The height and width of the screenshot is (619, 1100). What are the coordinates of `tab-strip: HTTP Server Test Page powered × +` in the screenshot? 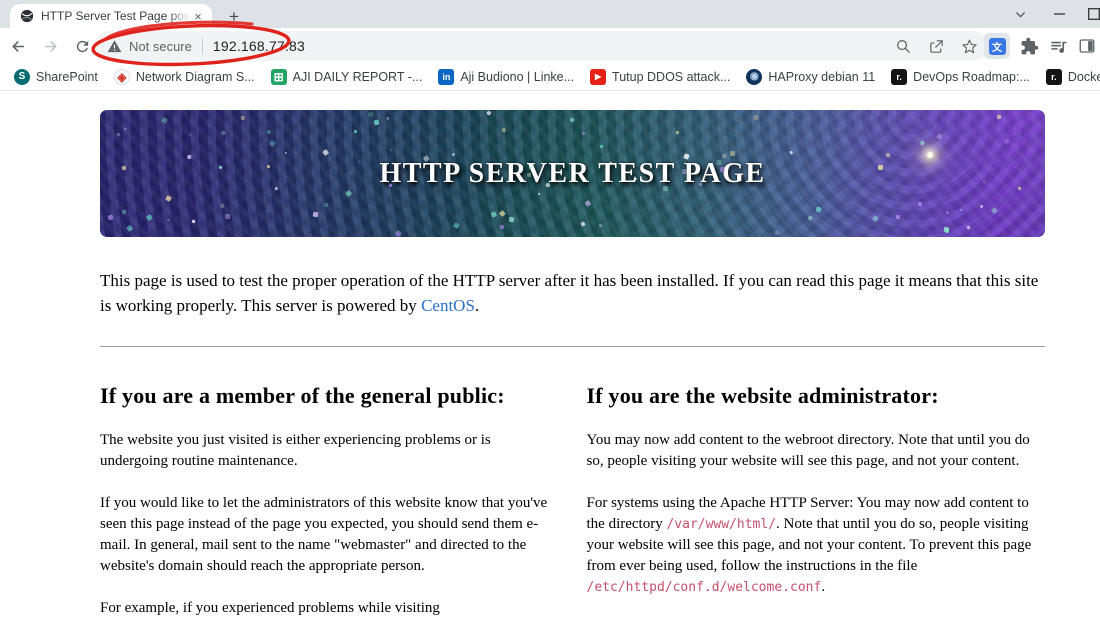 It's located at (550, 14).